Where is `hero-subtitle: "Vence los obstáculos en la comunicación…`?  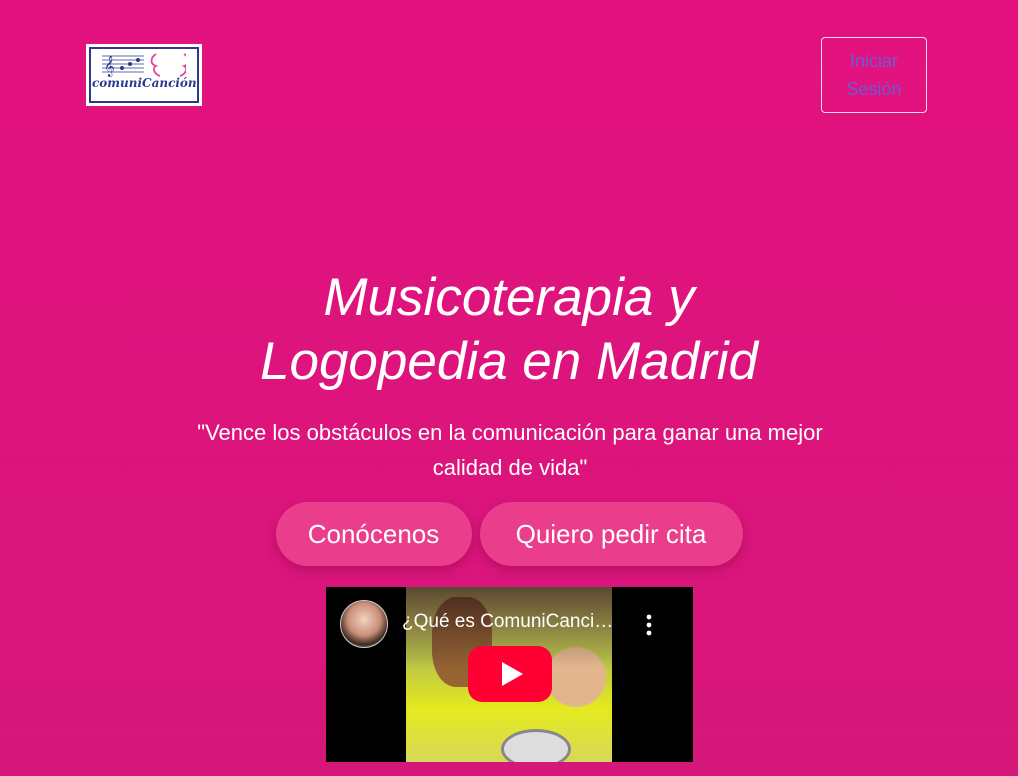
hero-subtitle: "Vence los obstáculos en la comunicación… is located at coordinates (510, 450).